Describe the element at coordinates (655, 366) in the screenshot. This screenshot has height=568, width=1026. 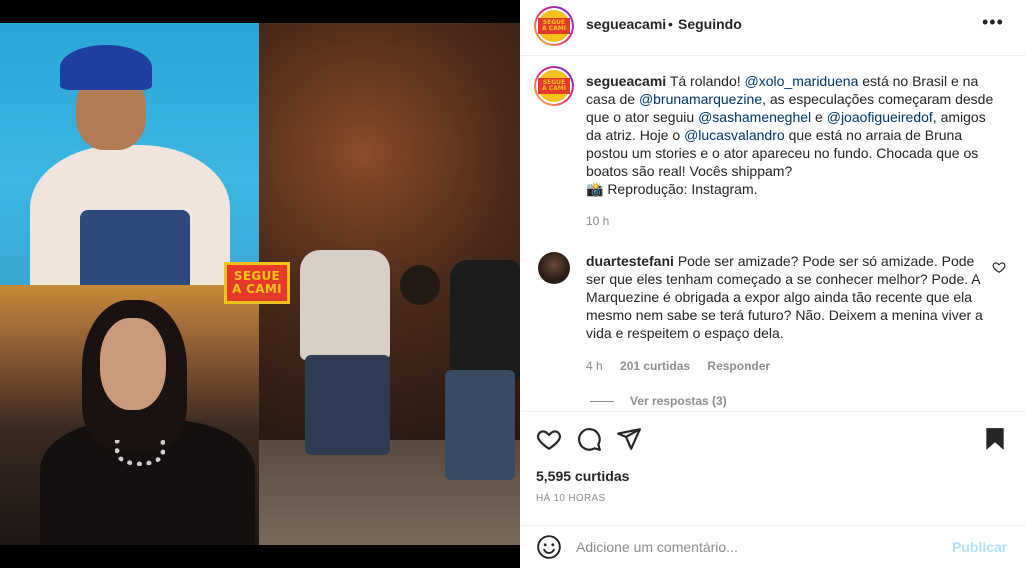
I see `comment-likes: 201 curtidas` at that location.